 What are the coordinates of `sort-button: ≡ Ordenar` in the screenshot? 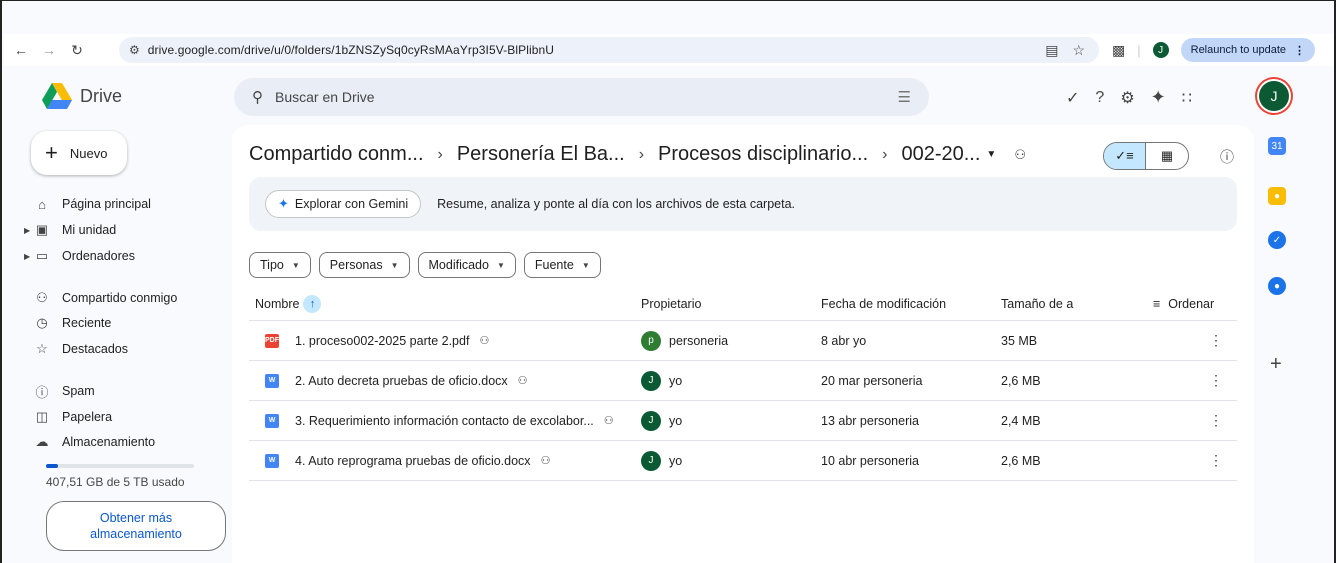 It's located at (1183, 304).